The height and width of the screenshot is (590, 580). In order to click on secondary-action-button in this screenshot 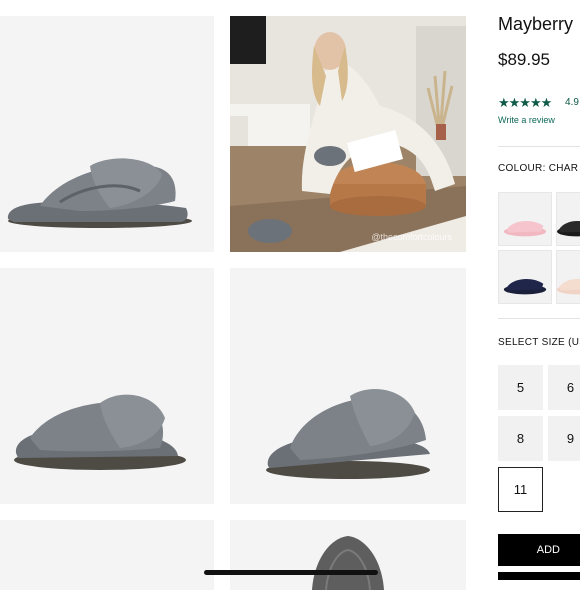, I will do `click(539, 576)`.